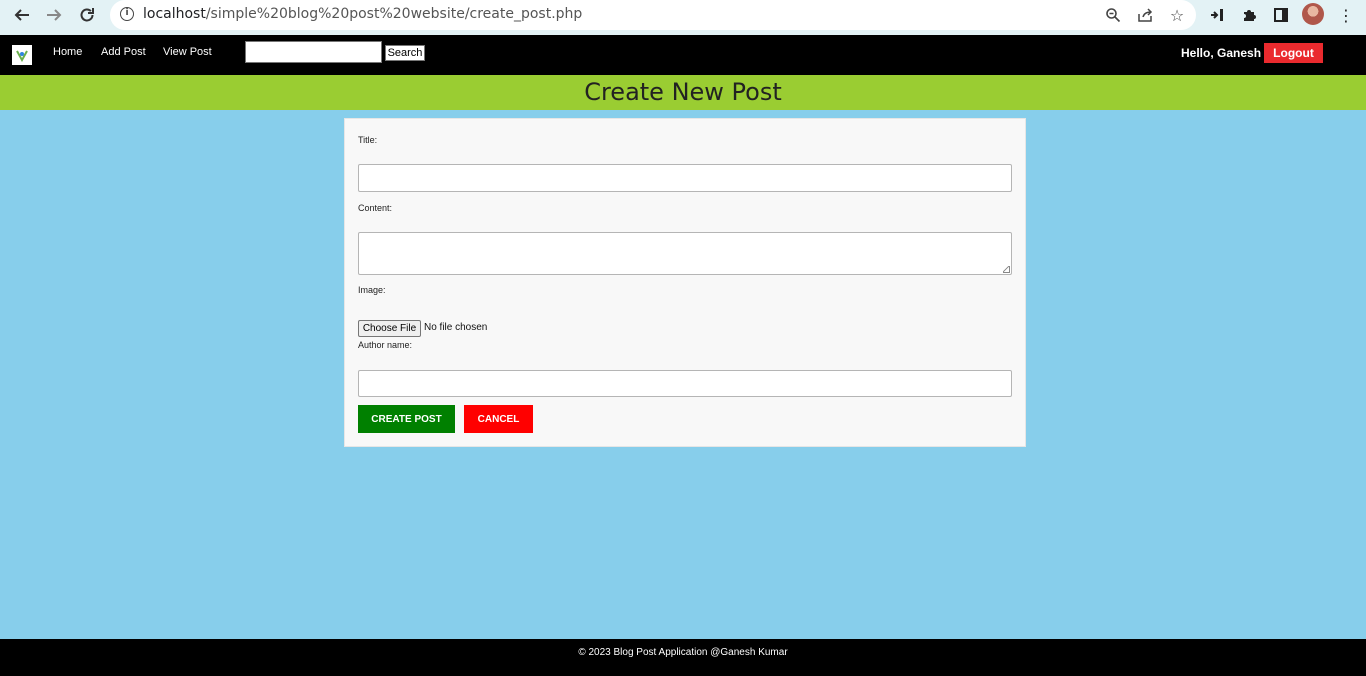 The image size is (1366, 676). Describe the element at coordinates (313, 52) in the screenshot. I see `search-input` at that location.